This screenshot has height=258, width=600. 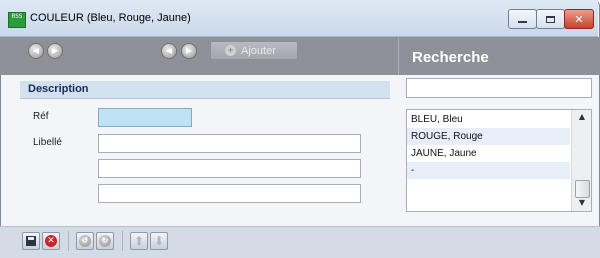 I want to click on add-button-label: Ajouter, so click(x=258, y=50).